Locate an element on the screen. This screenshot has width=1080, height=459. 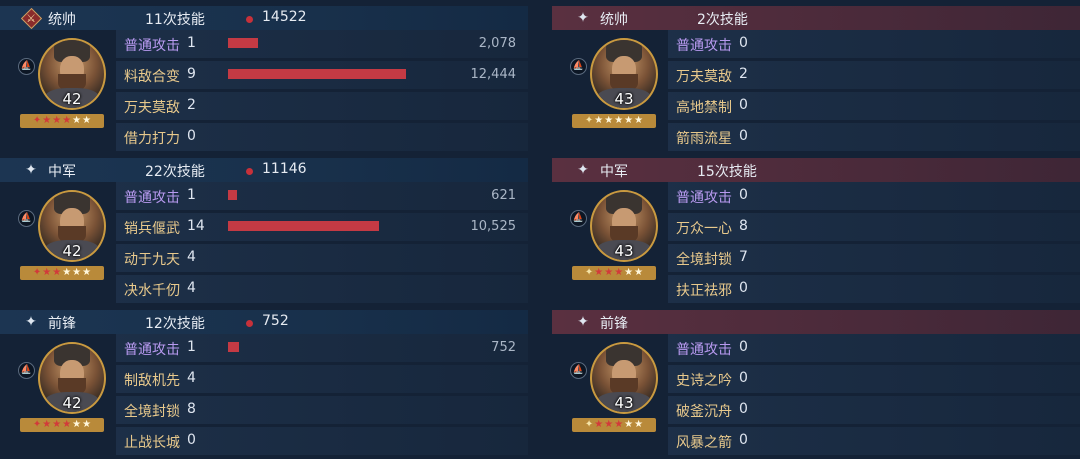
skill-name: 史诗之吟 is located at coordinates (704, 381).